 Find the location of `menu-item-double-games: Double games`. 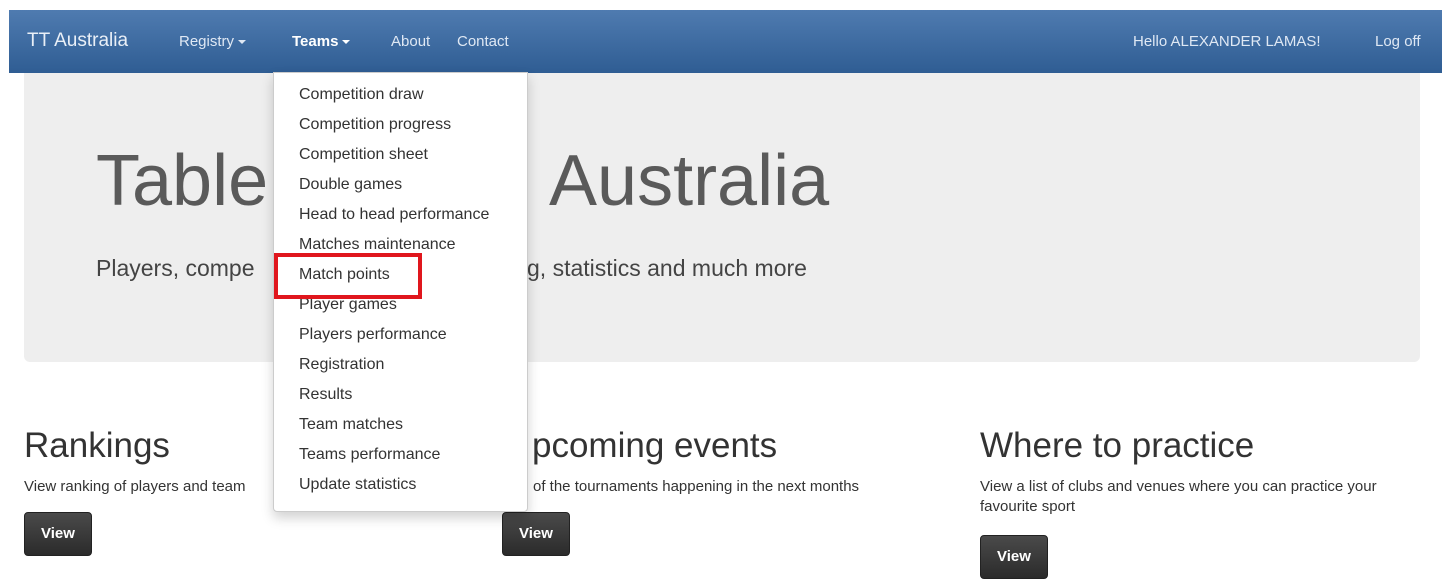

menu-item-double-games: Double games is located at coordinates (350, 185).